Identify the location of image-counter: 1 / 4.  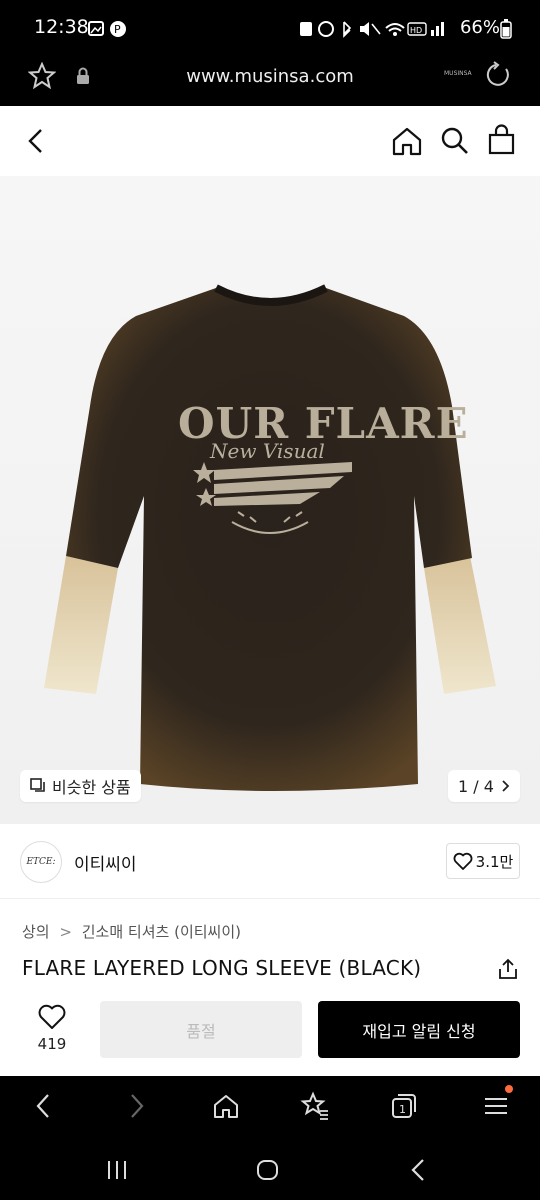
(484, 786).